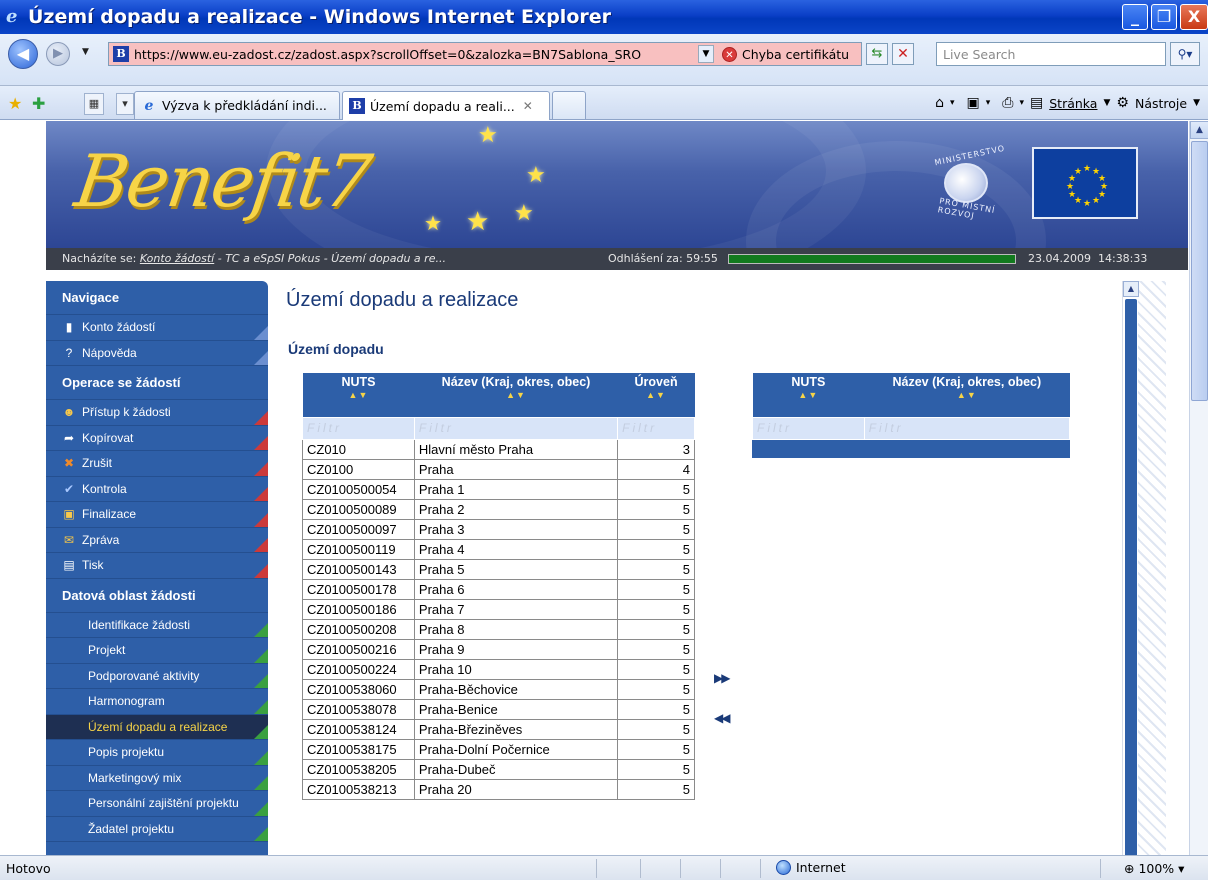 The width and height of the screenshot is (1208, 880). I want to click on nav-item-aktivity: Podporované aktivity, so click(157, 676).